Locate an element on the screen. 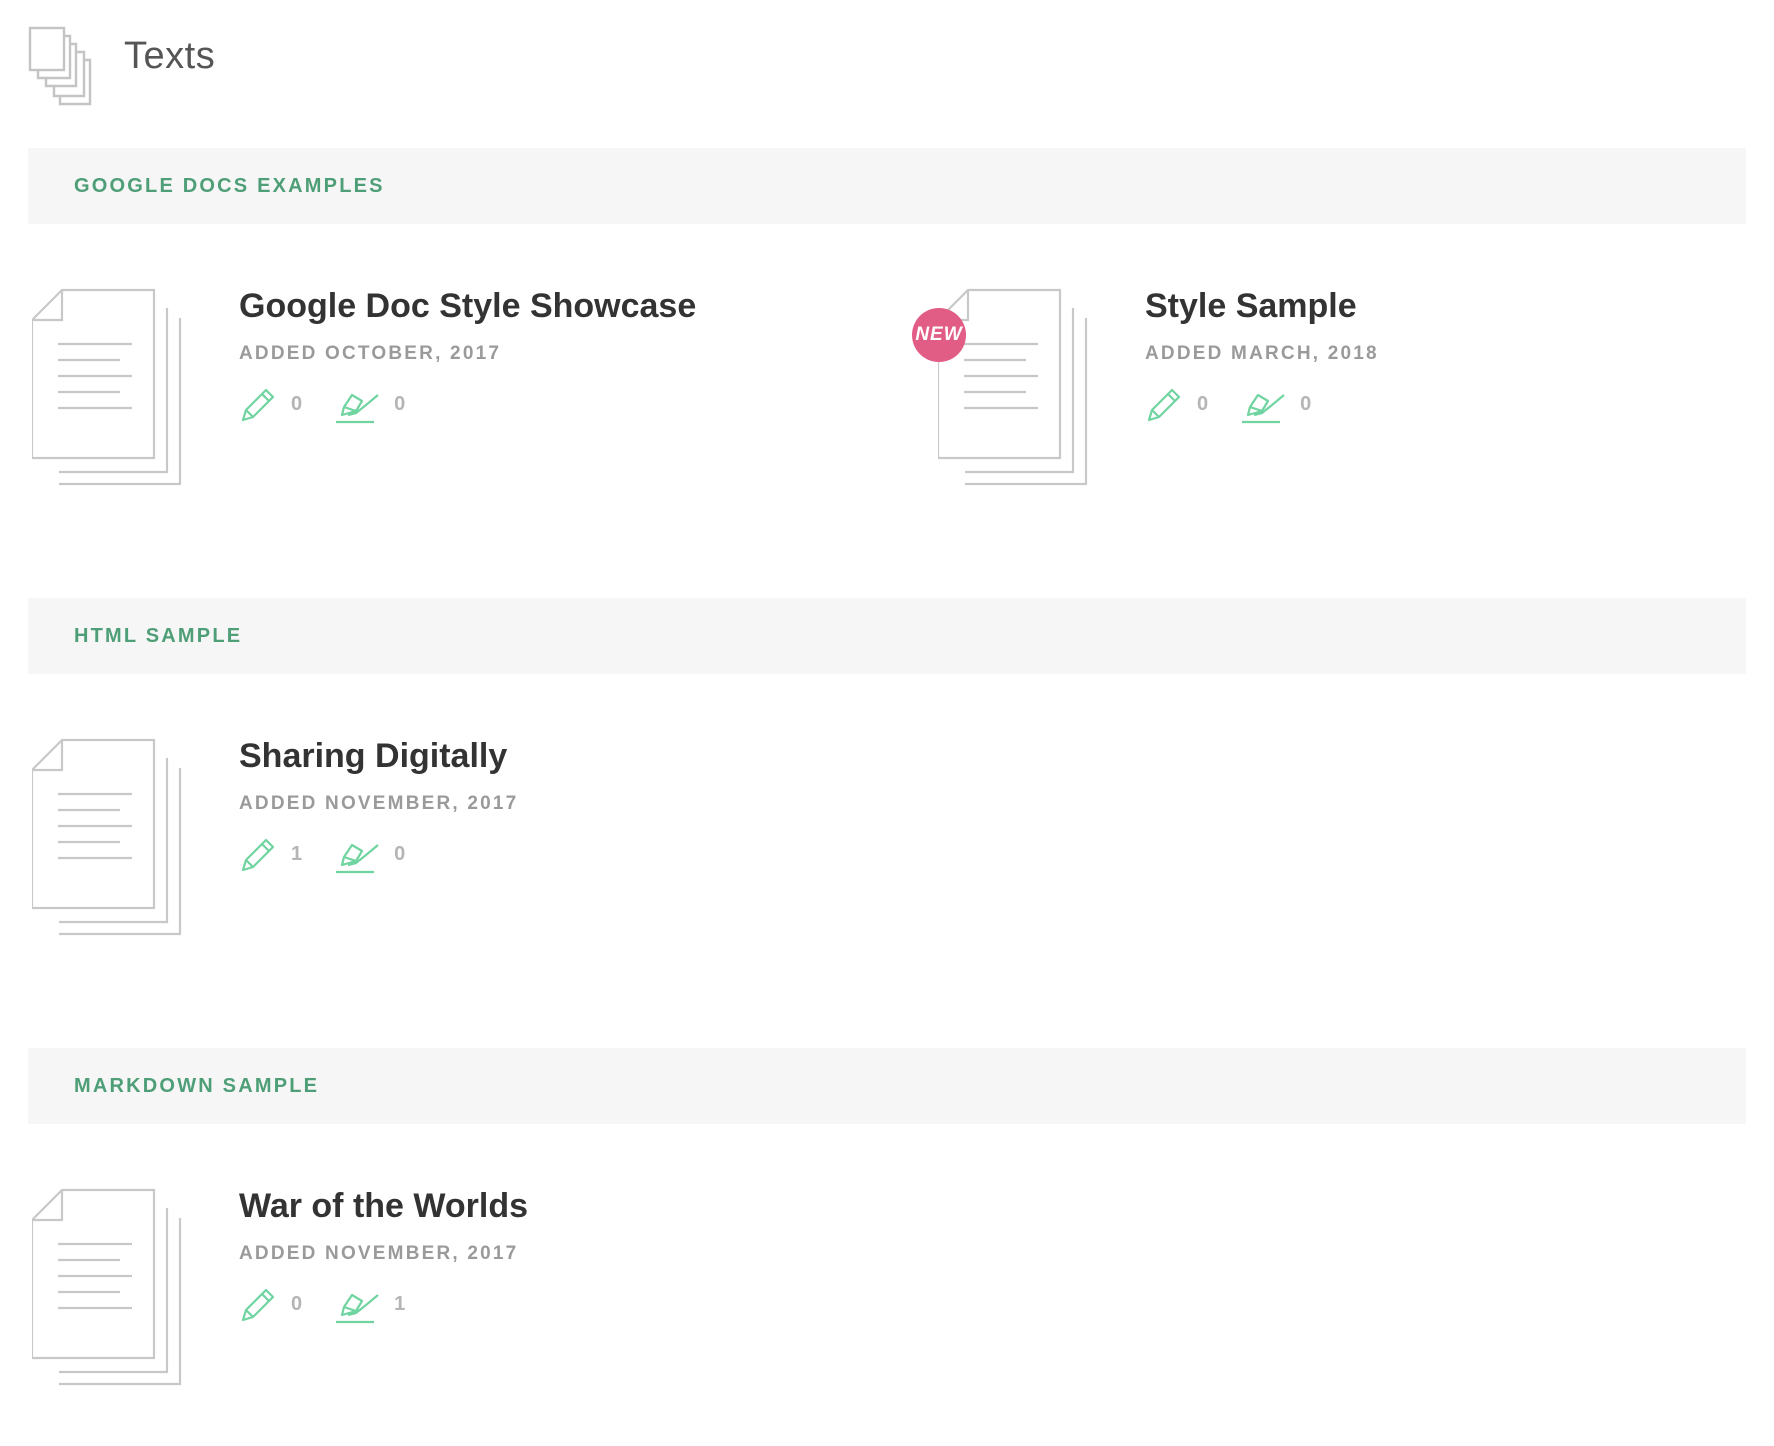  document-thumbnail: NEW is located at coordinates (1002, 386).